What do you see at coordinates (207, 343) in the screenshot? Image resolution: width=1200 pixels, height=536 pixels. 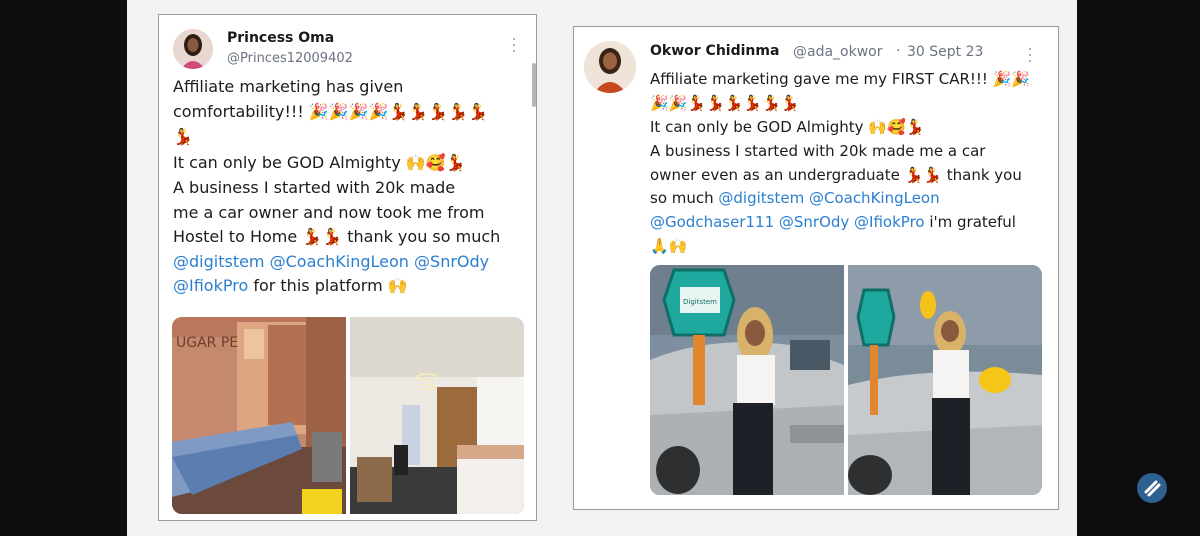 I see `wall-text: UGAR PE` at bounding box center [207, 343].